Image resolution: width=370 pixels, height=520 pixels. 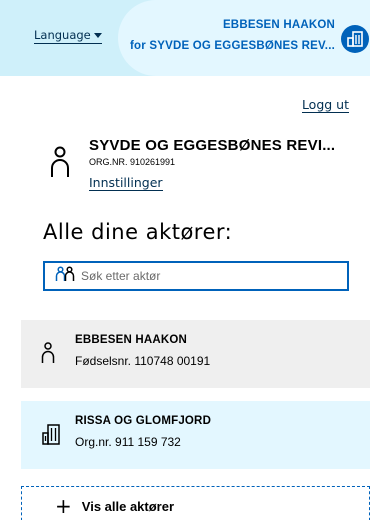 What do you see at coordinates (244, 38) in the screenshot?
I see `profile-area` at bounding box center [244, 38].